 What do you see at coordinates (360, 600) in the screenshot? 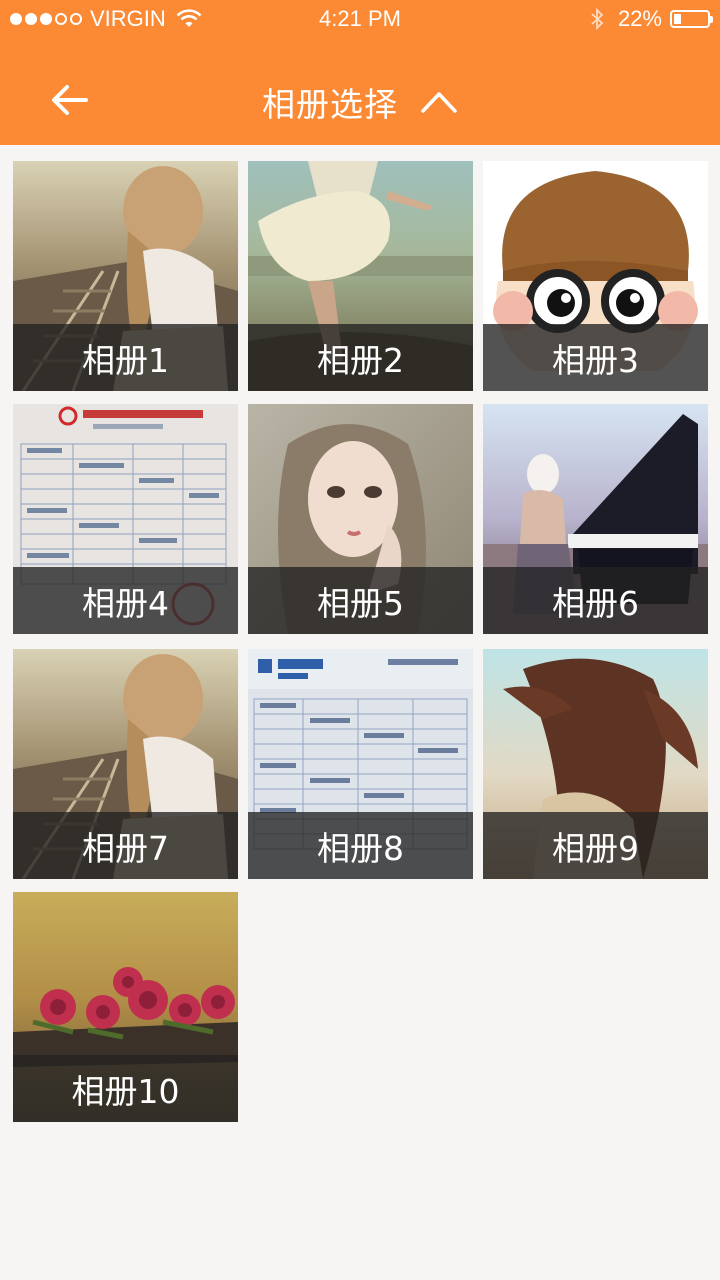
I see `album-label: 相册5` at bounding box center [360, 600].